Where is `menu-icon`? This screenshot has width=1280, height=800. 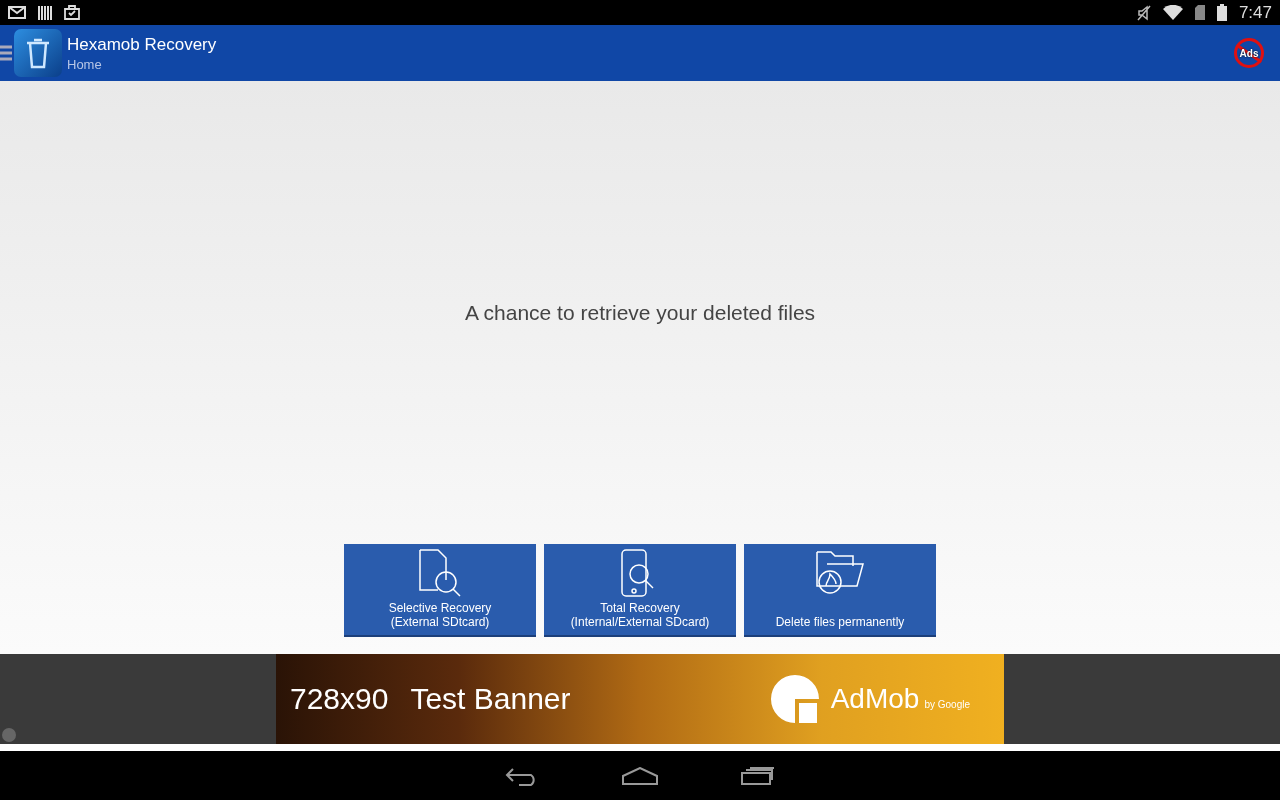
menu-icon is located at coordinates (6, 53).